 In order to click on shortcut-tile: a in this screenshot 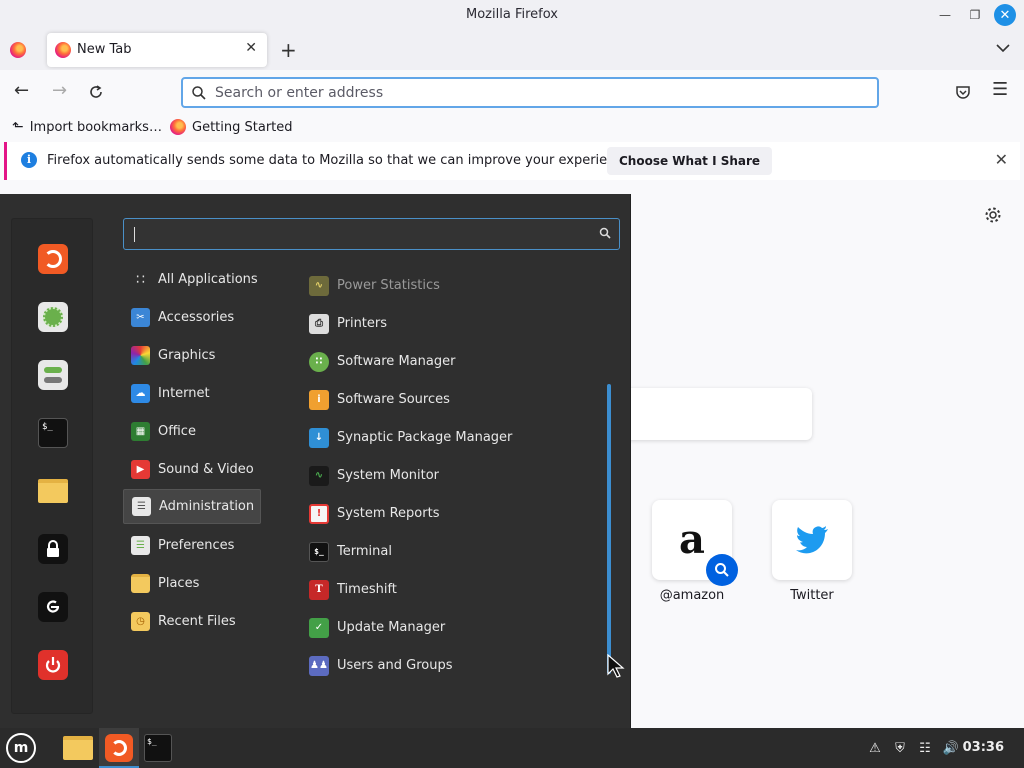, I will do `click(695, 543)`.